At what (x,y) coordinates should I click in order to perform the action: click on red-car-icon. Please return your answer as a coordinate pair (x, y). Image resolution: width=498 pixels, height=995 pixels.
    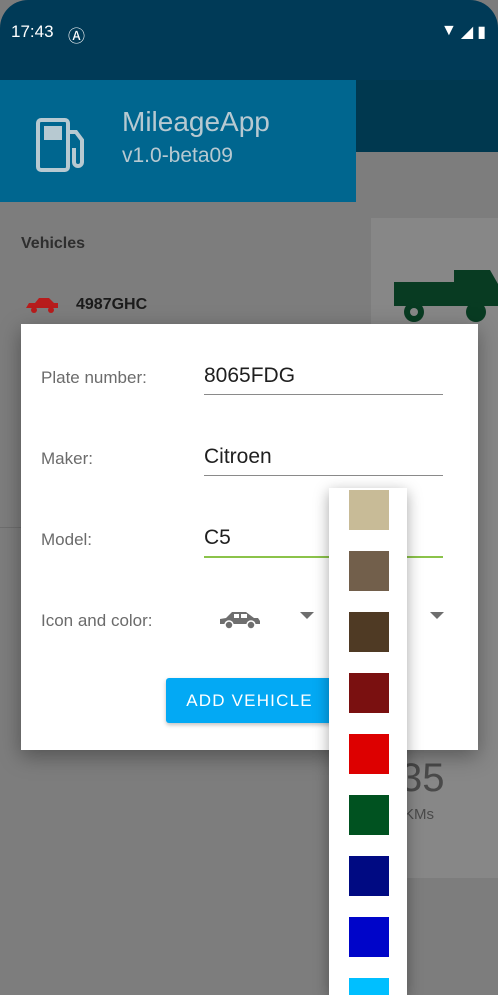
    Looking at the image, I should click on (42, 305).